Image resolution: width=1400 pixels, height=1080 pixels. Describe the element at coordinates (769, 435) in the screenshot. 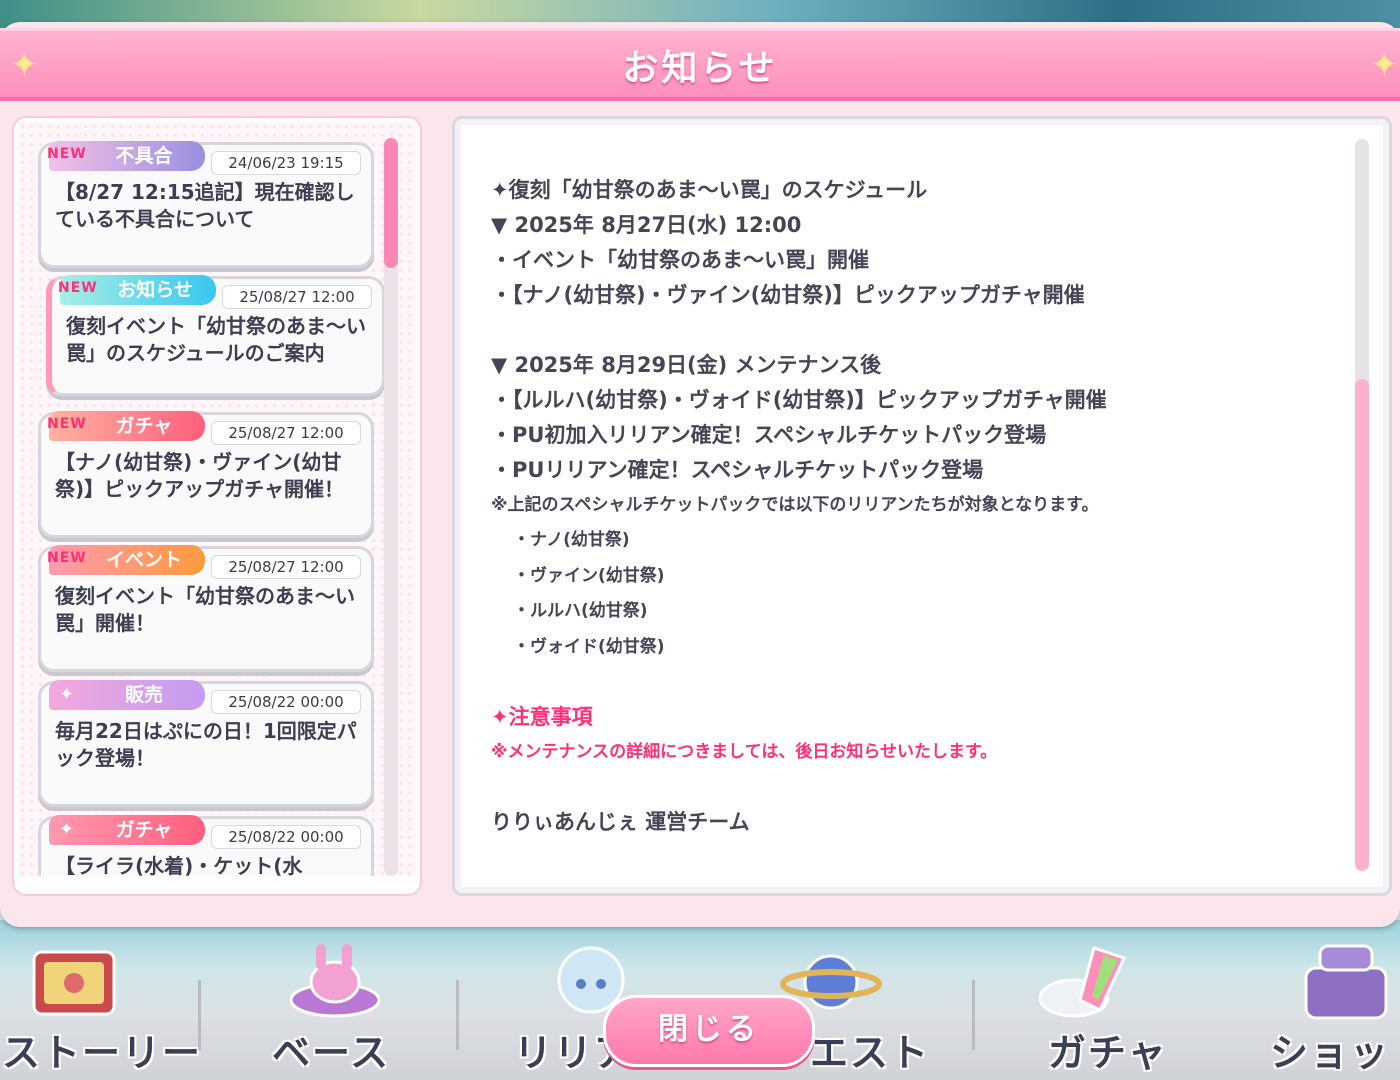

I see `detail-item: ・PU初加入リリアン確定！スペシャルチケットパック登場` at that location.